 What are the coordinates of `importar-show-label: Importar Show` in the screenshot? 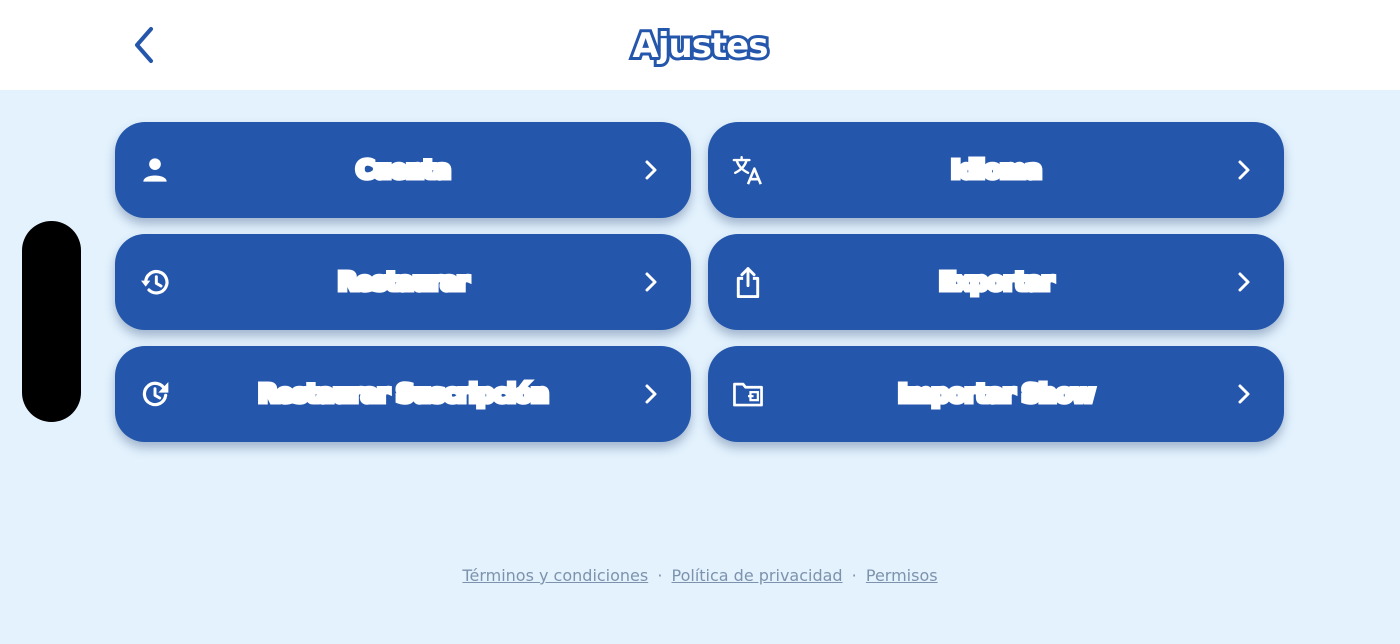 It's located at (997, 394).